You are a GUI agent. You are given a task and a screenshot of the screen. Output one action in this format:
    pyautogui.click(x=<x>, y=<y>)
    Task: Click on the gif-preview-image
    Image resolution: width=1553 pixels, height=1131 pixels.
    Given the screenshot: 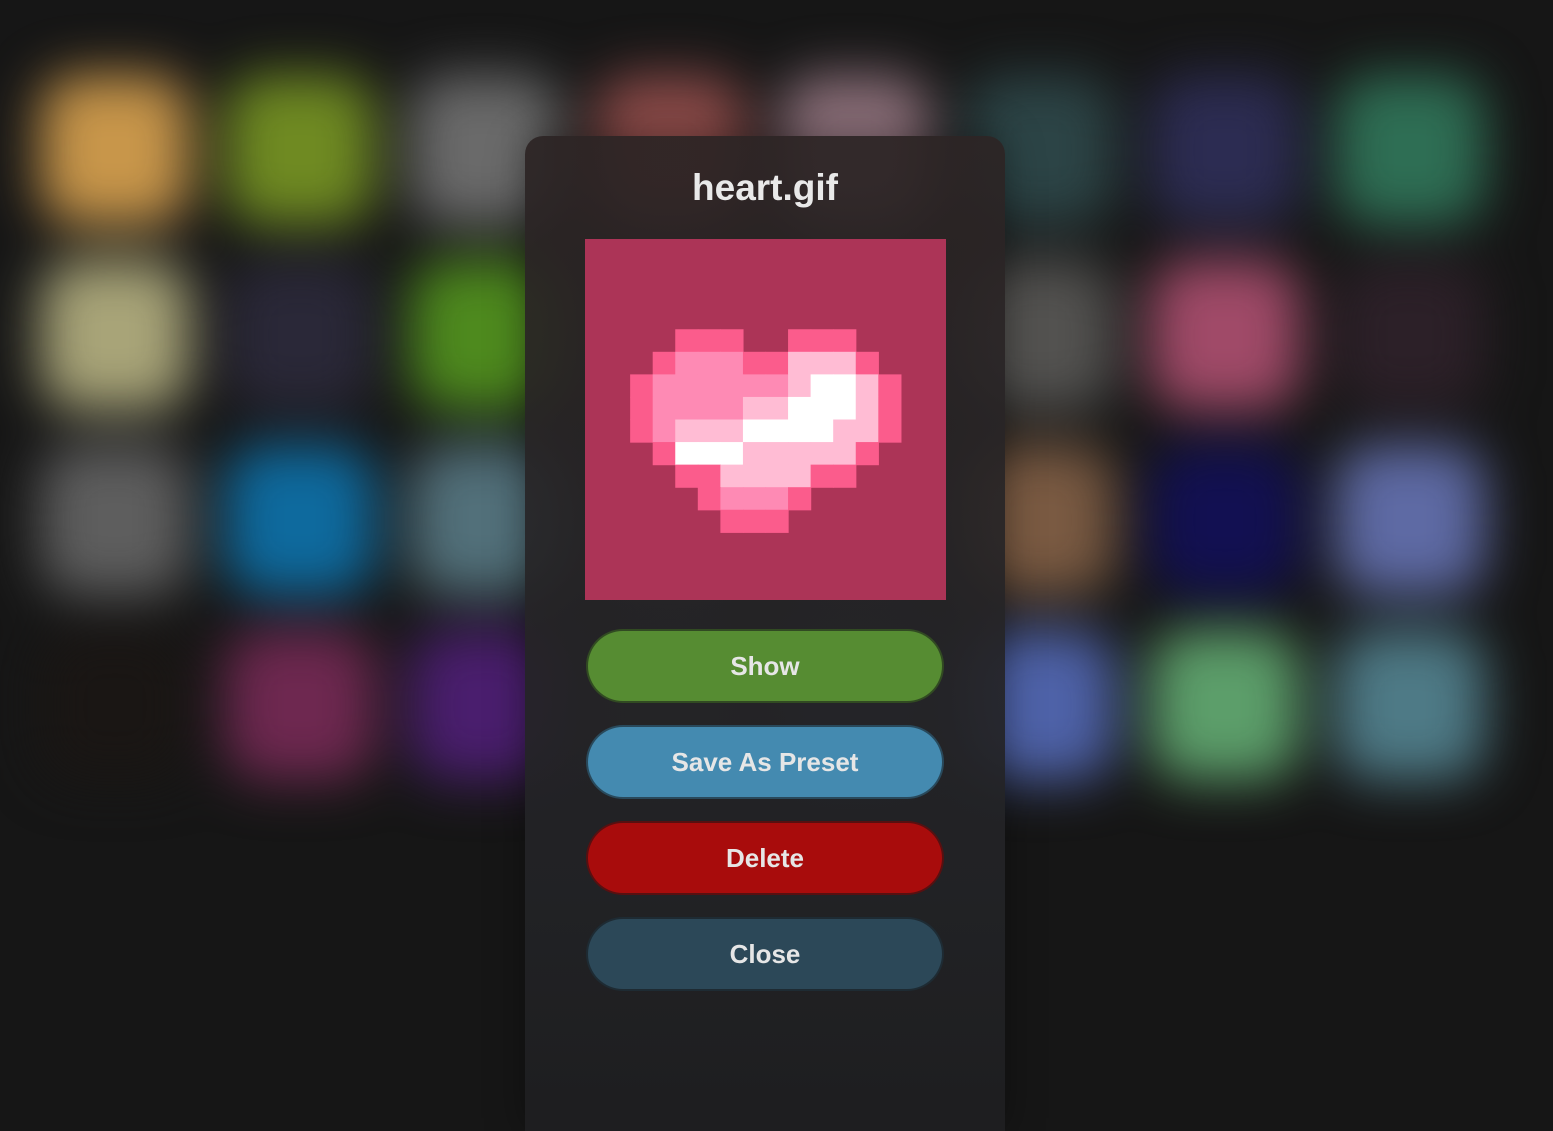 What is the action you would take?
    pyautogui.click(x=765, y=419)
    